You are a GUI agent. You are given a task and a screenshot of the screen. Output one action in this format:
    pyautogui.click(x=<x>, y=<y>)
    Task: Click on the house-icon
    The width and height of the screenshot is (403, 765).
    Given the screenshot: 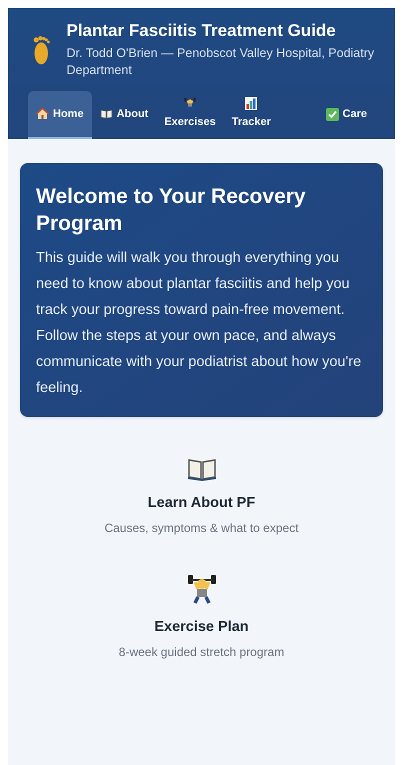 What is the action you would take?
    pyautogui.click(x=42, y=114)
    